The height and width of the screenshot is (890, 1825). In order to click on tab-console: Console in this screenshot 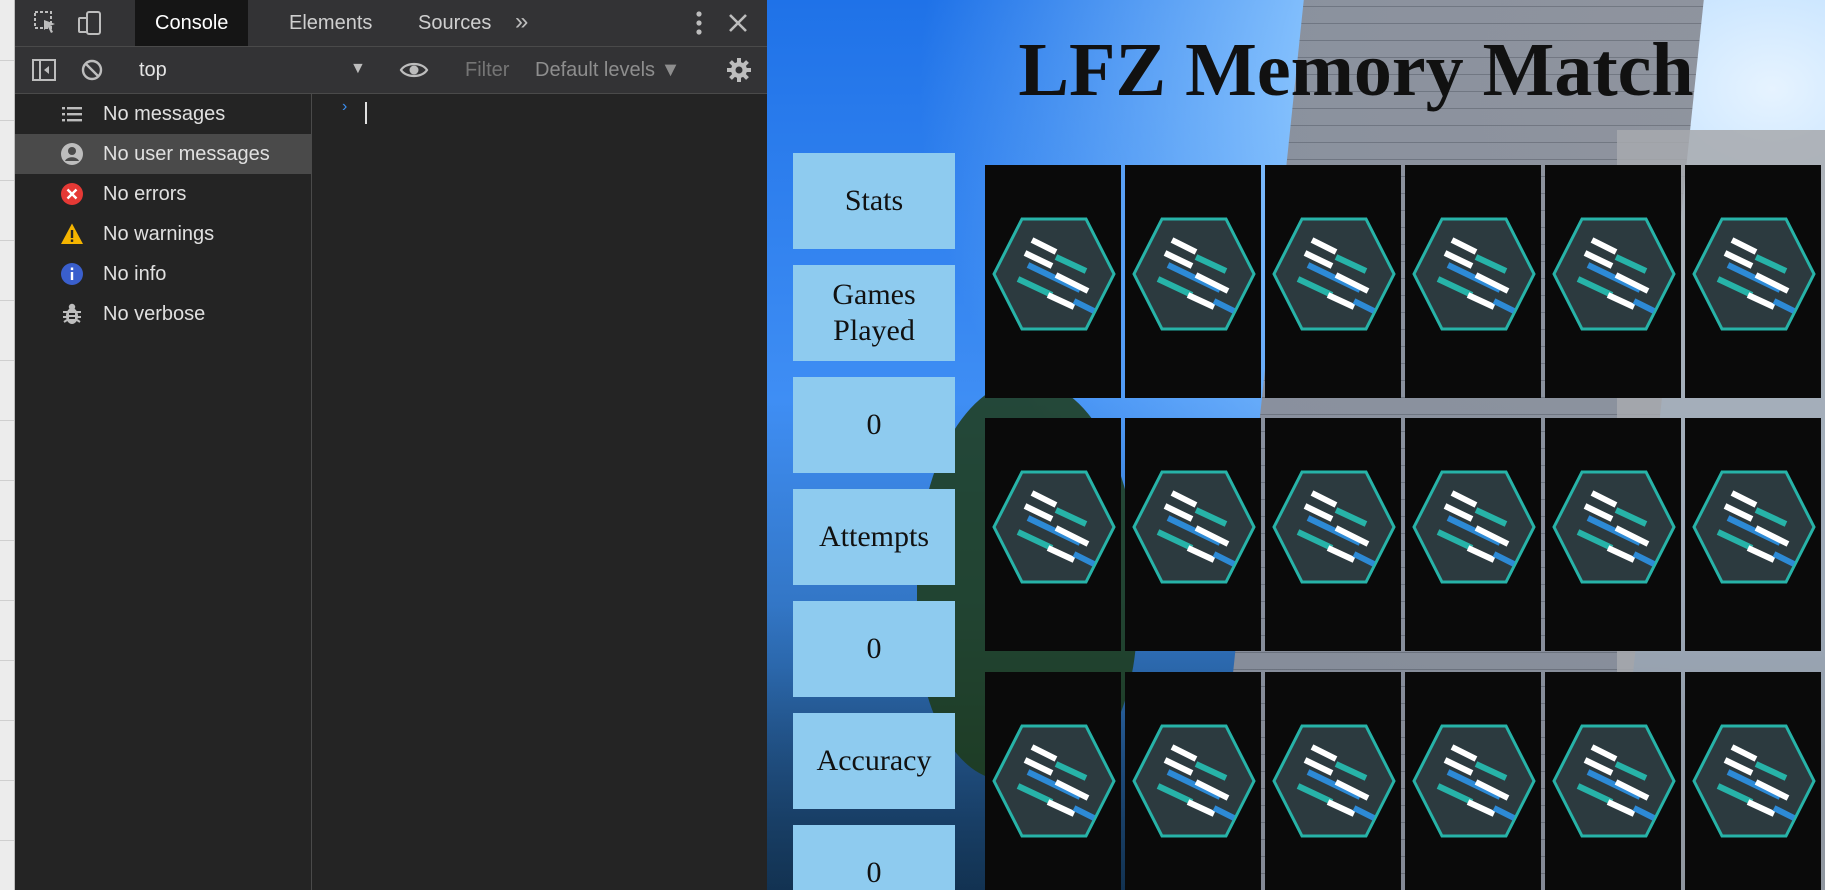, I will do `click(192, 23)`.